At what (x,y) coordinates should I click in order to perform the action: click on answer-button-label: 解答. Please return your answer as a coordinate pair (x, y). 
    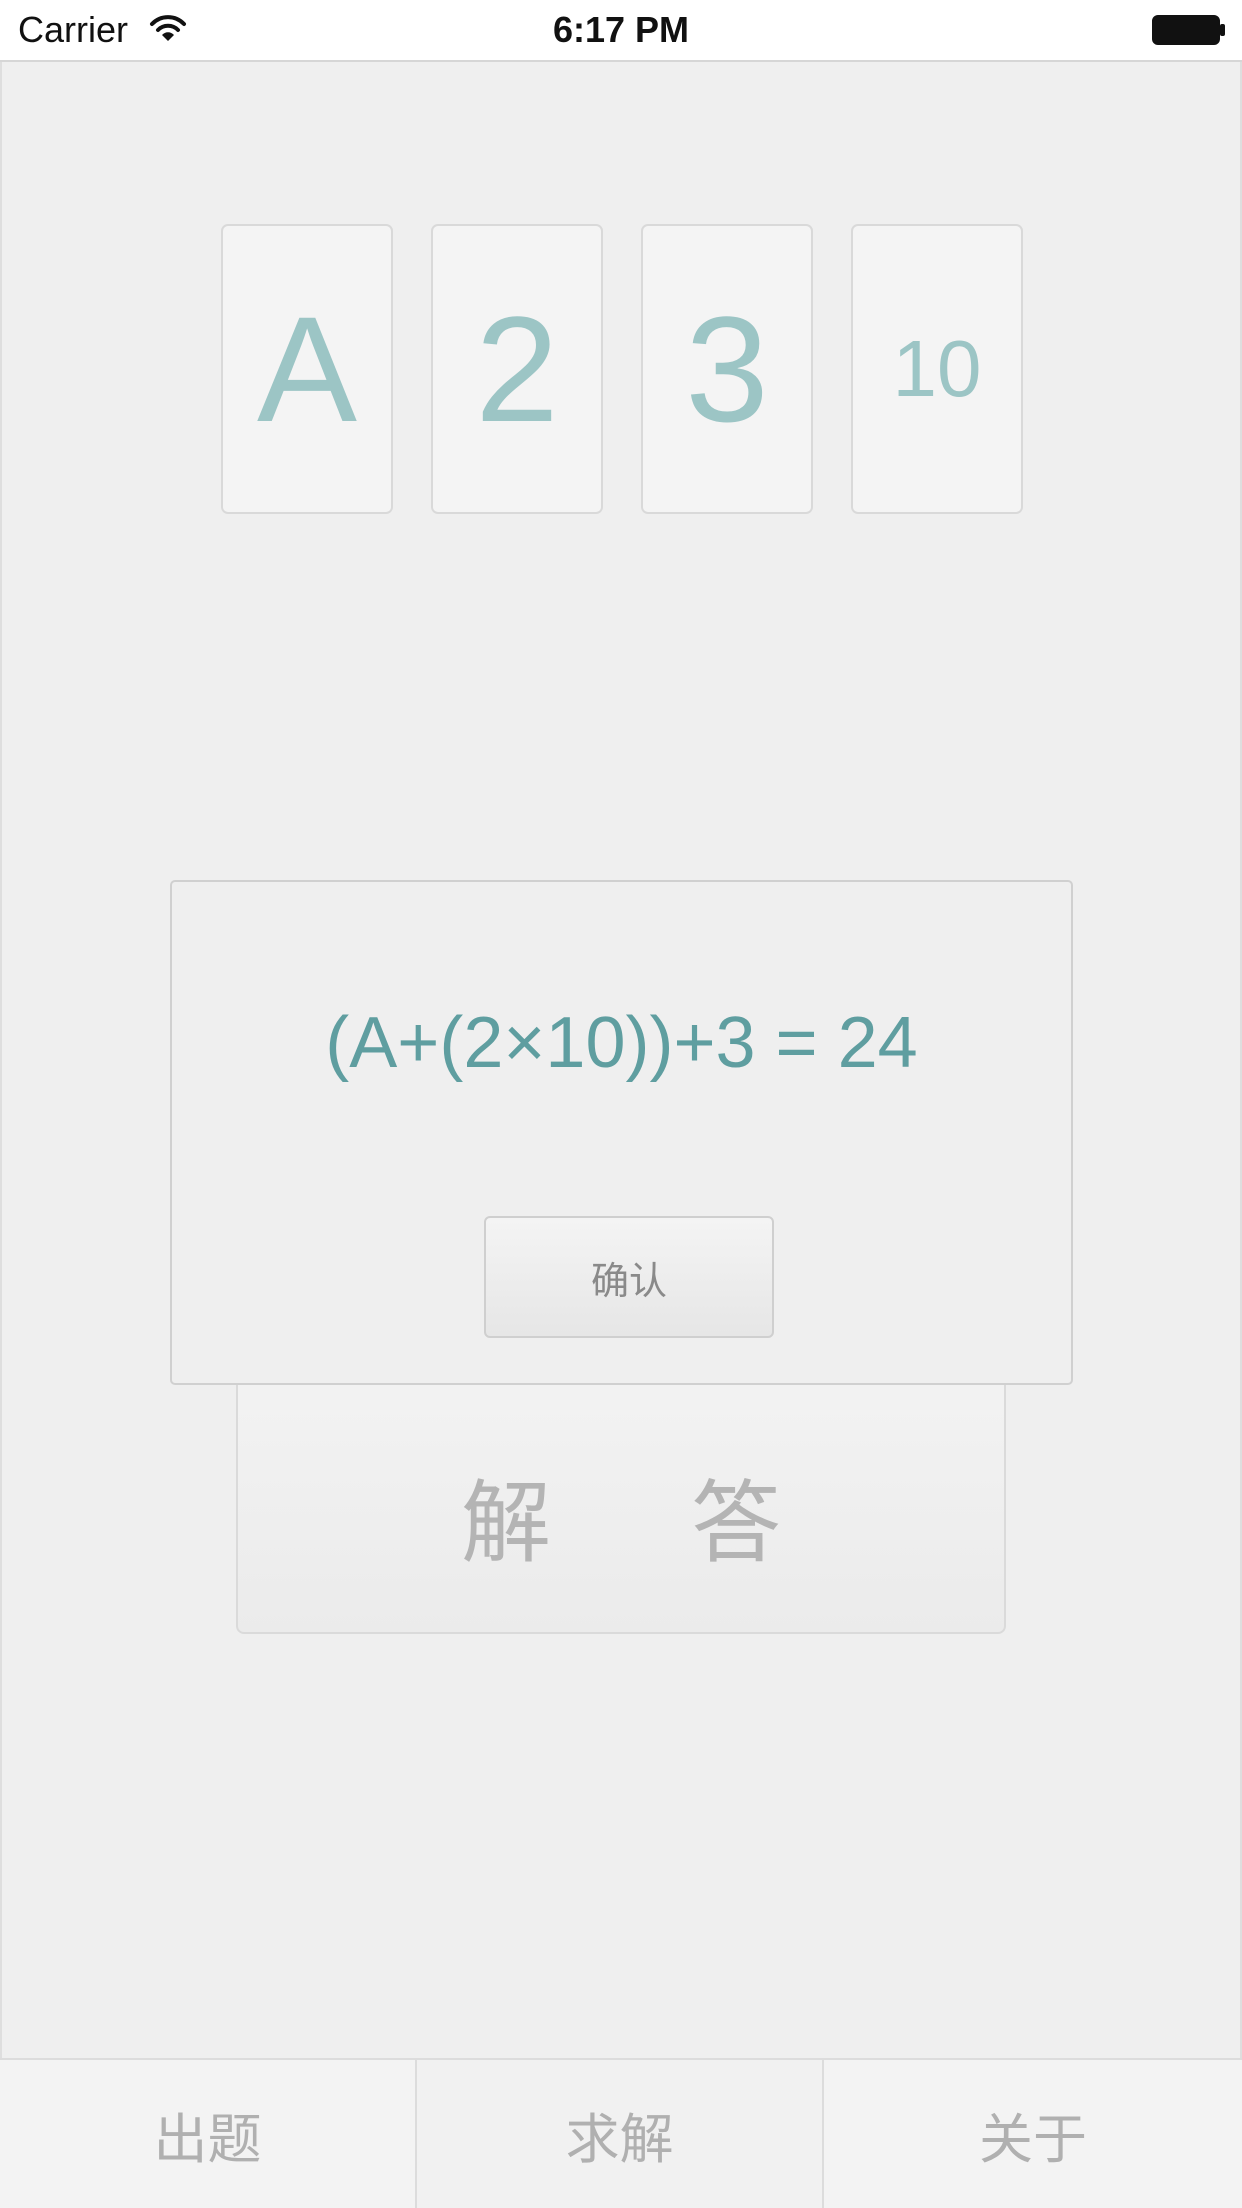
    Looking at the image, I should click on (691, 1523).